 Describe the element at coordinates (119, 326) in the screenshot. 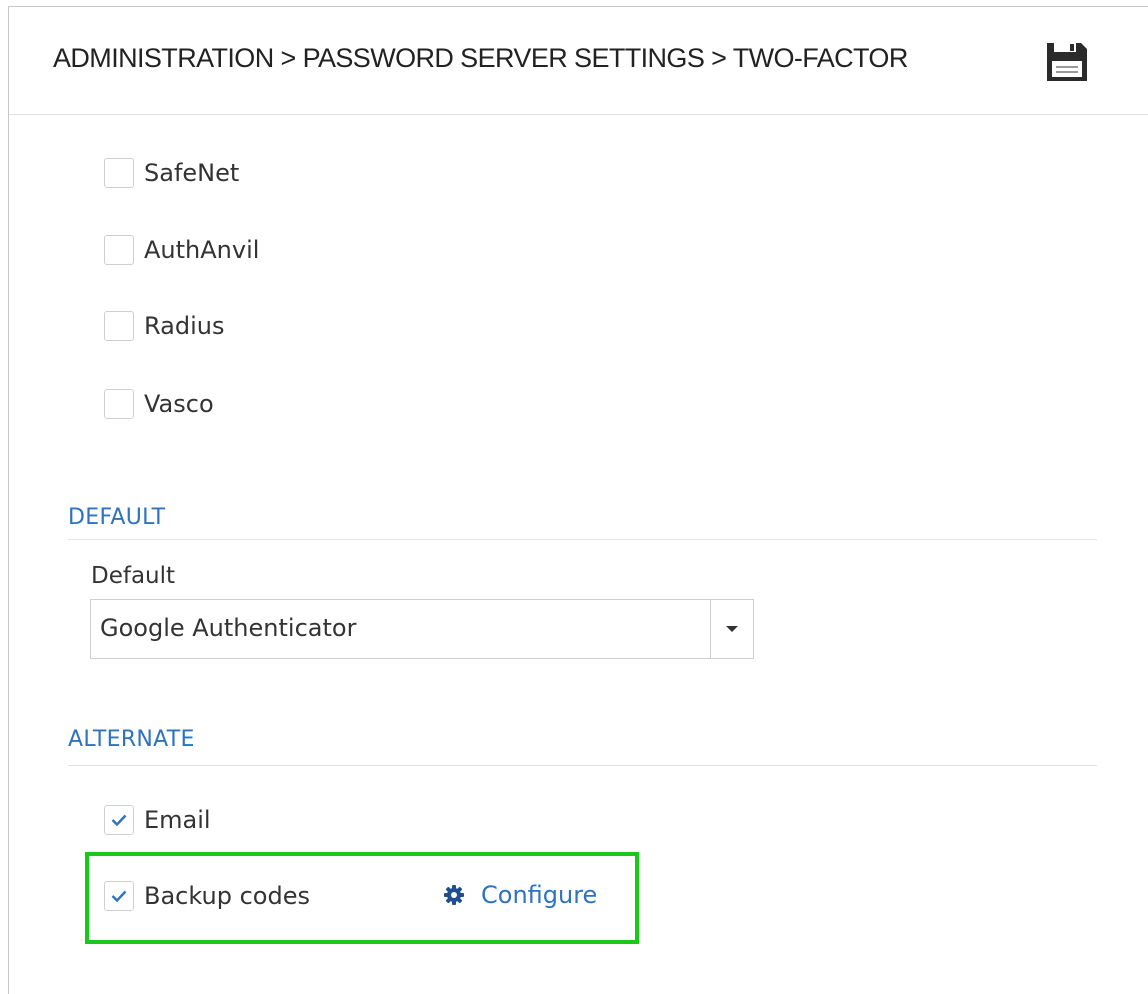

I see `radius-checkbox` at that location.